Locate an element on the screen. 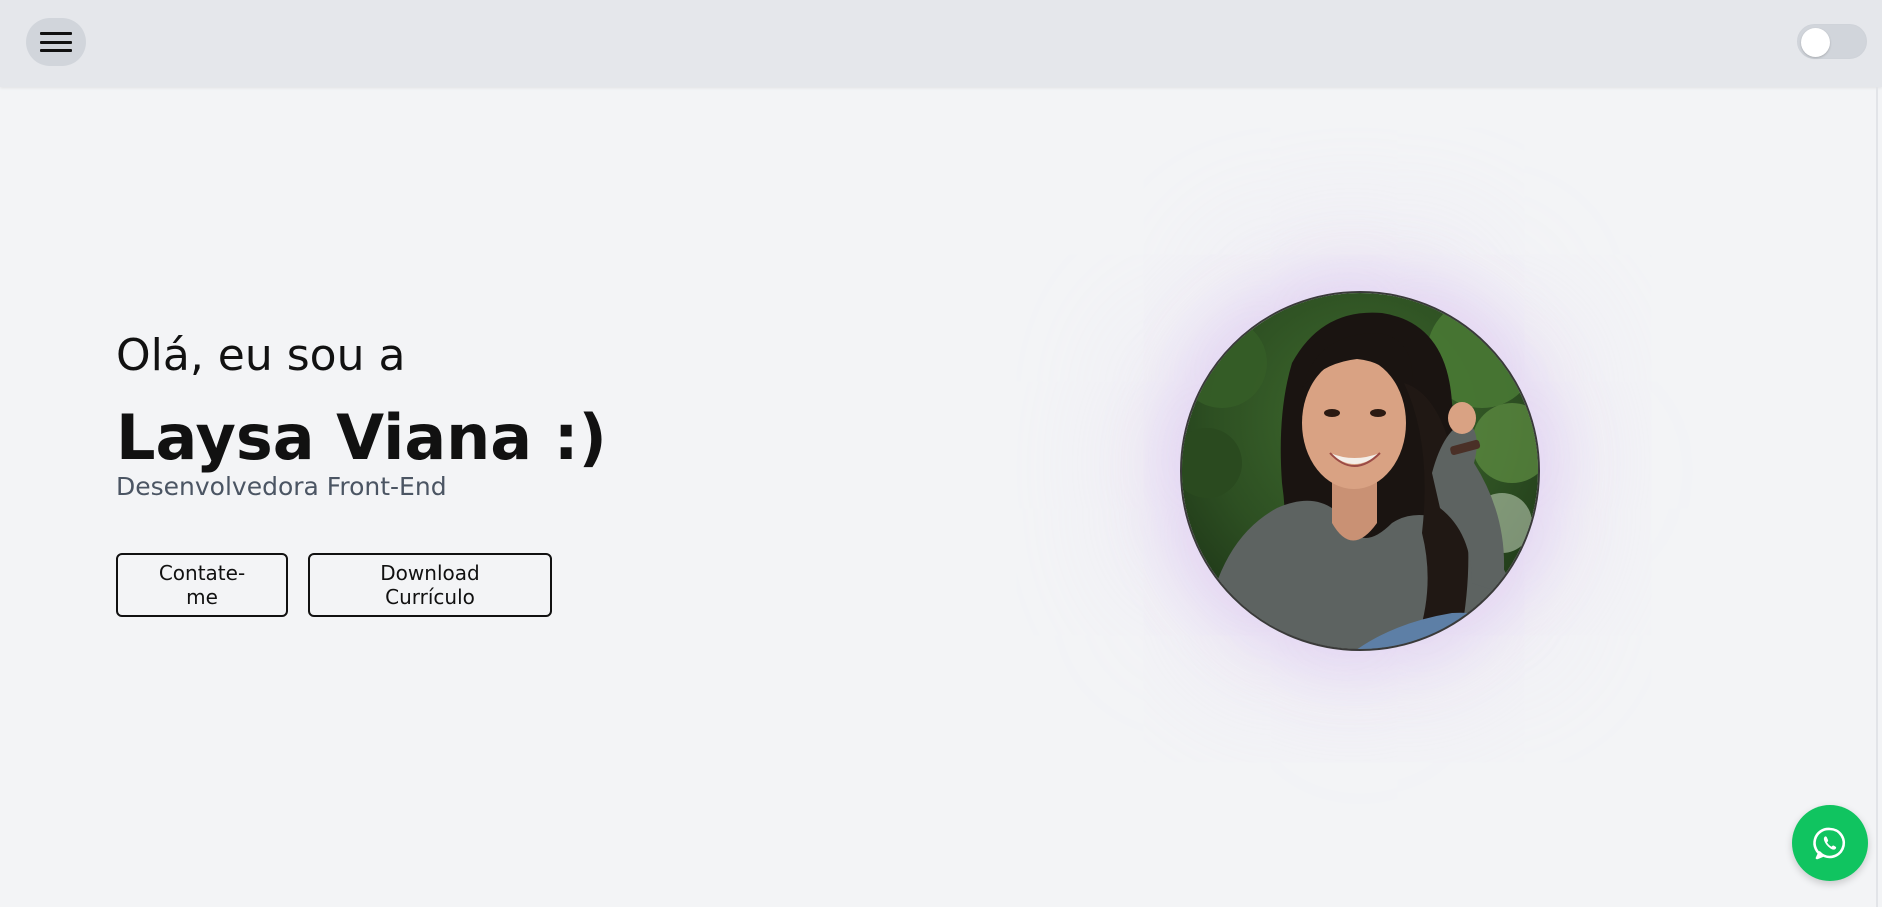  whatsapp-button is located at coordinates (1830, 843).